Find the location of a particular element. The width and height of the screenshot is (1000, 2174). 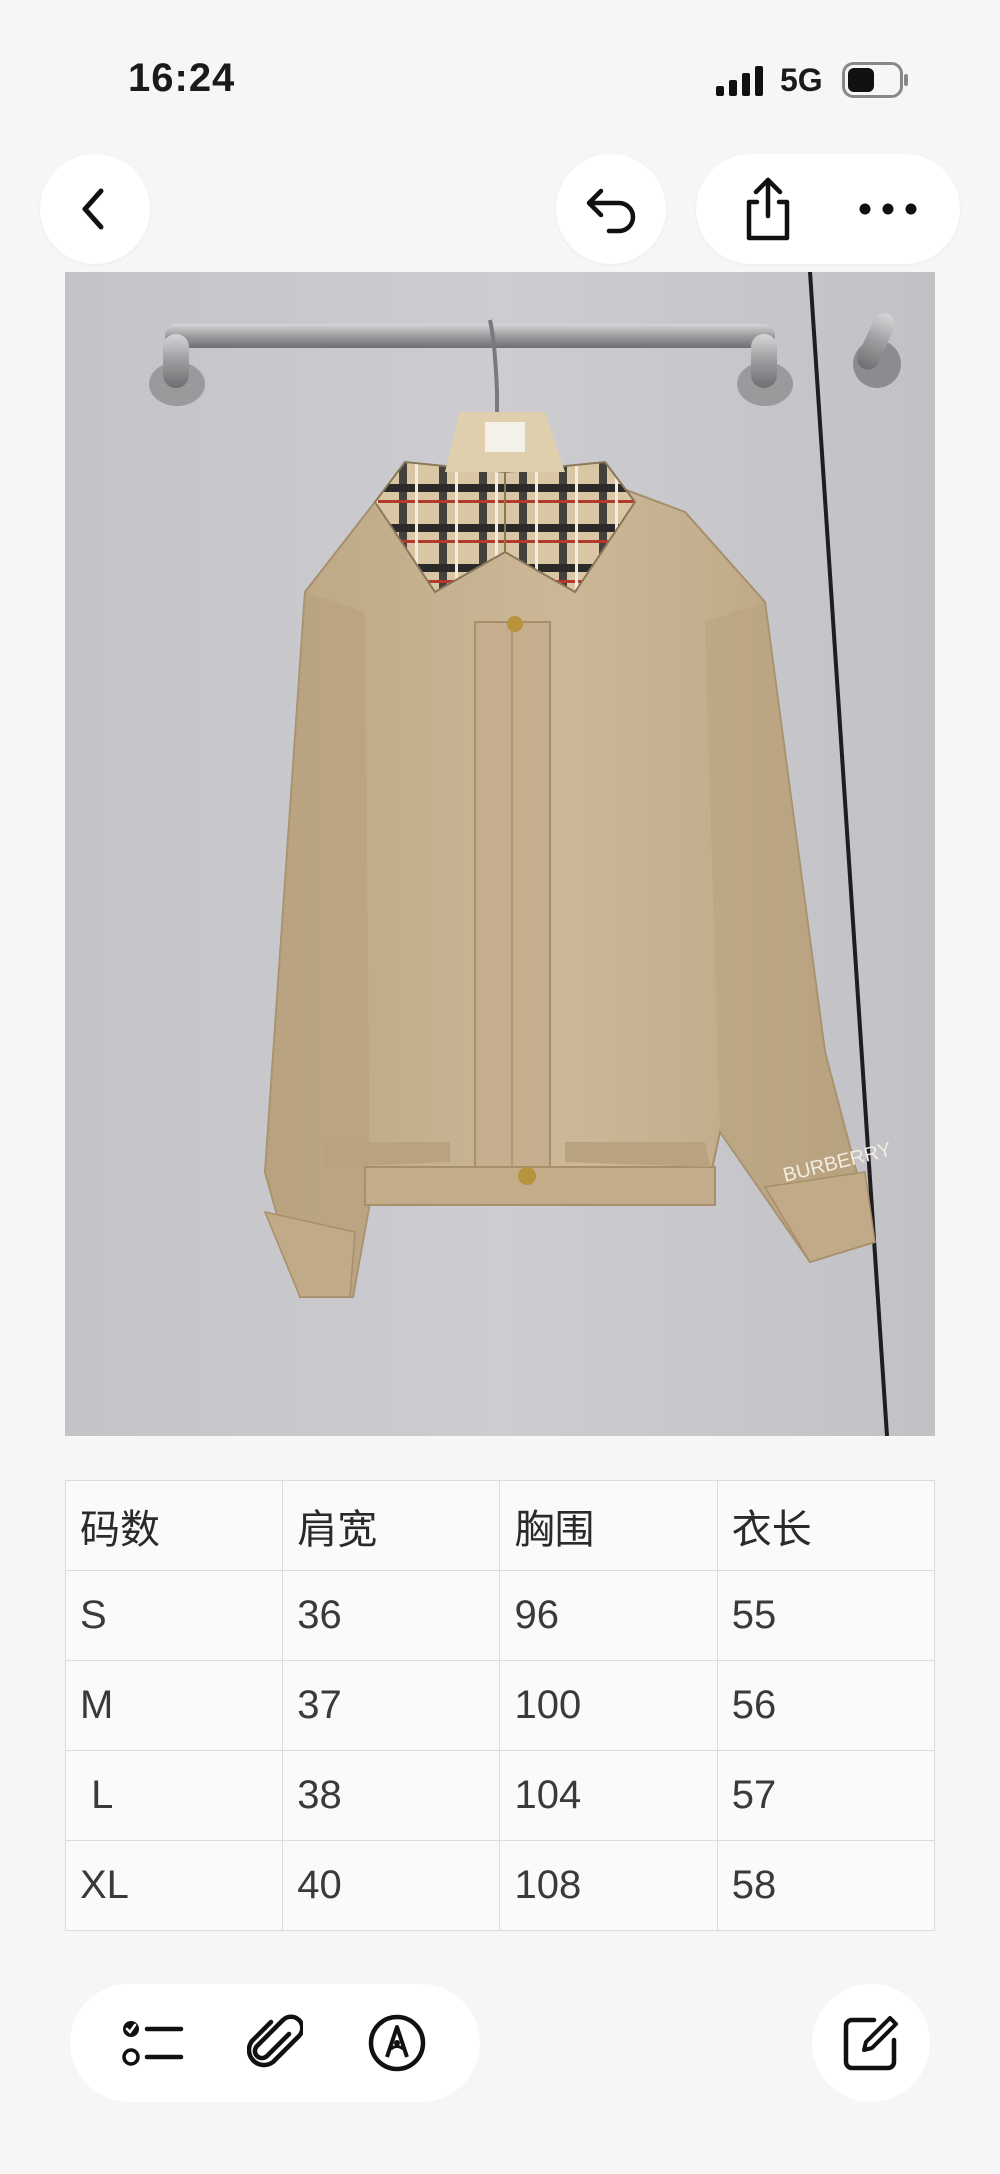

table-row: L 38 104 57 is located at coordinates (500, 1795).